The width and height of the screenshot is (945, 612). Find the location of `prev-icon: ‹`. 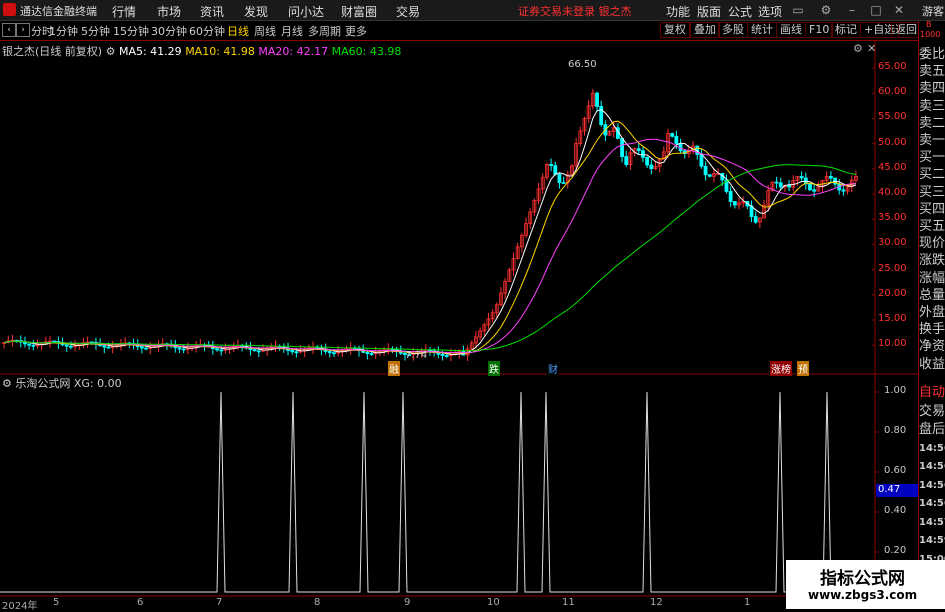

prev-icon: ‹ is located at coordinates (9, 30).